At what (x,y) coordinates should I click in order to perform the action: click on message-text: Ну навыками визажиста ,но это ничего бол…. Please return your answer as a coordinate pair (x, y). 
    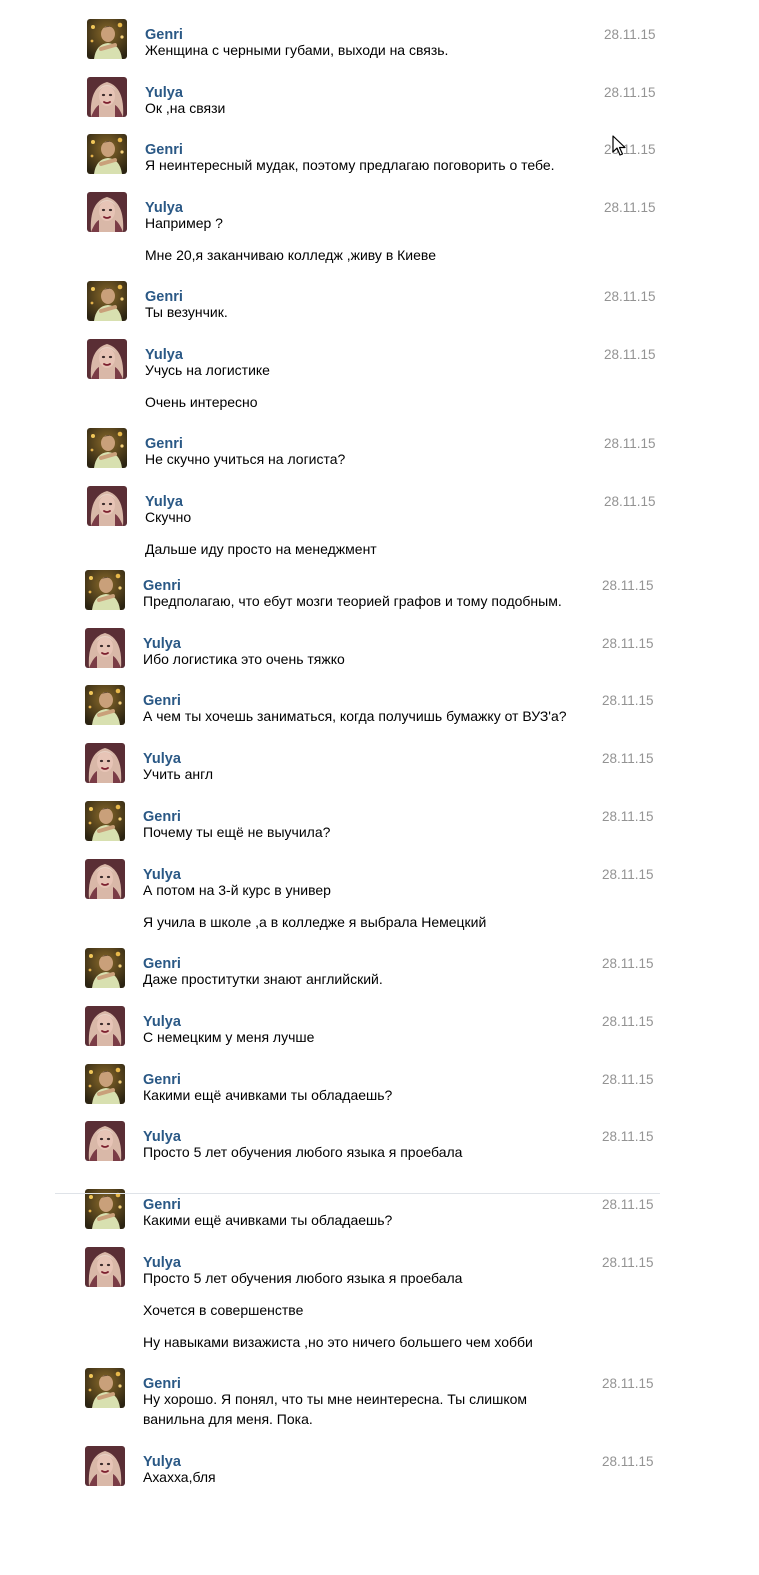
    Looking at the image, I should click on (338, 1342).